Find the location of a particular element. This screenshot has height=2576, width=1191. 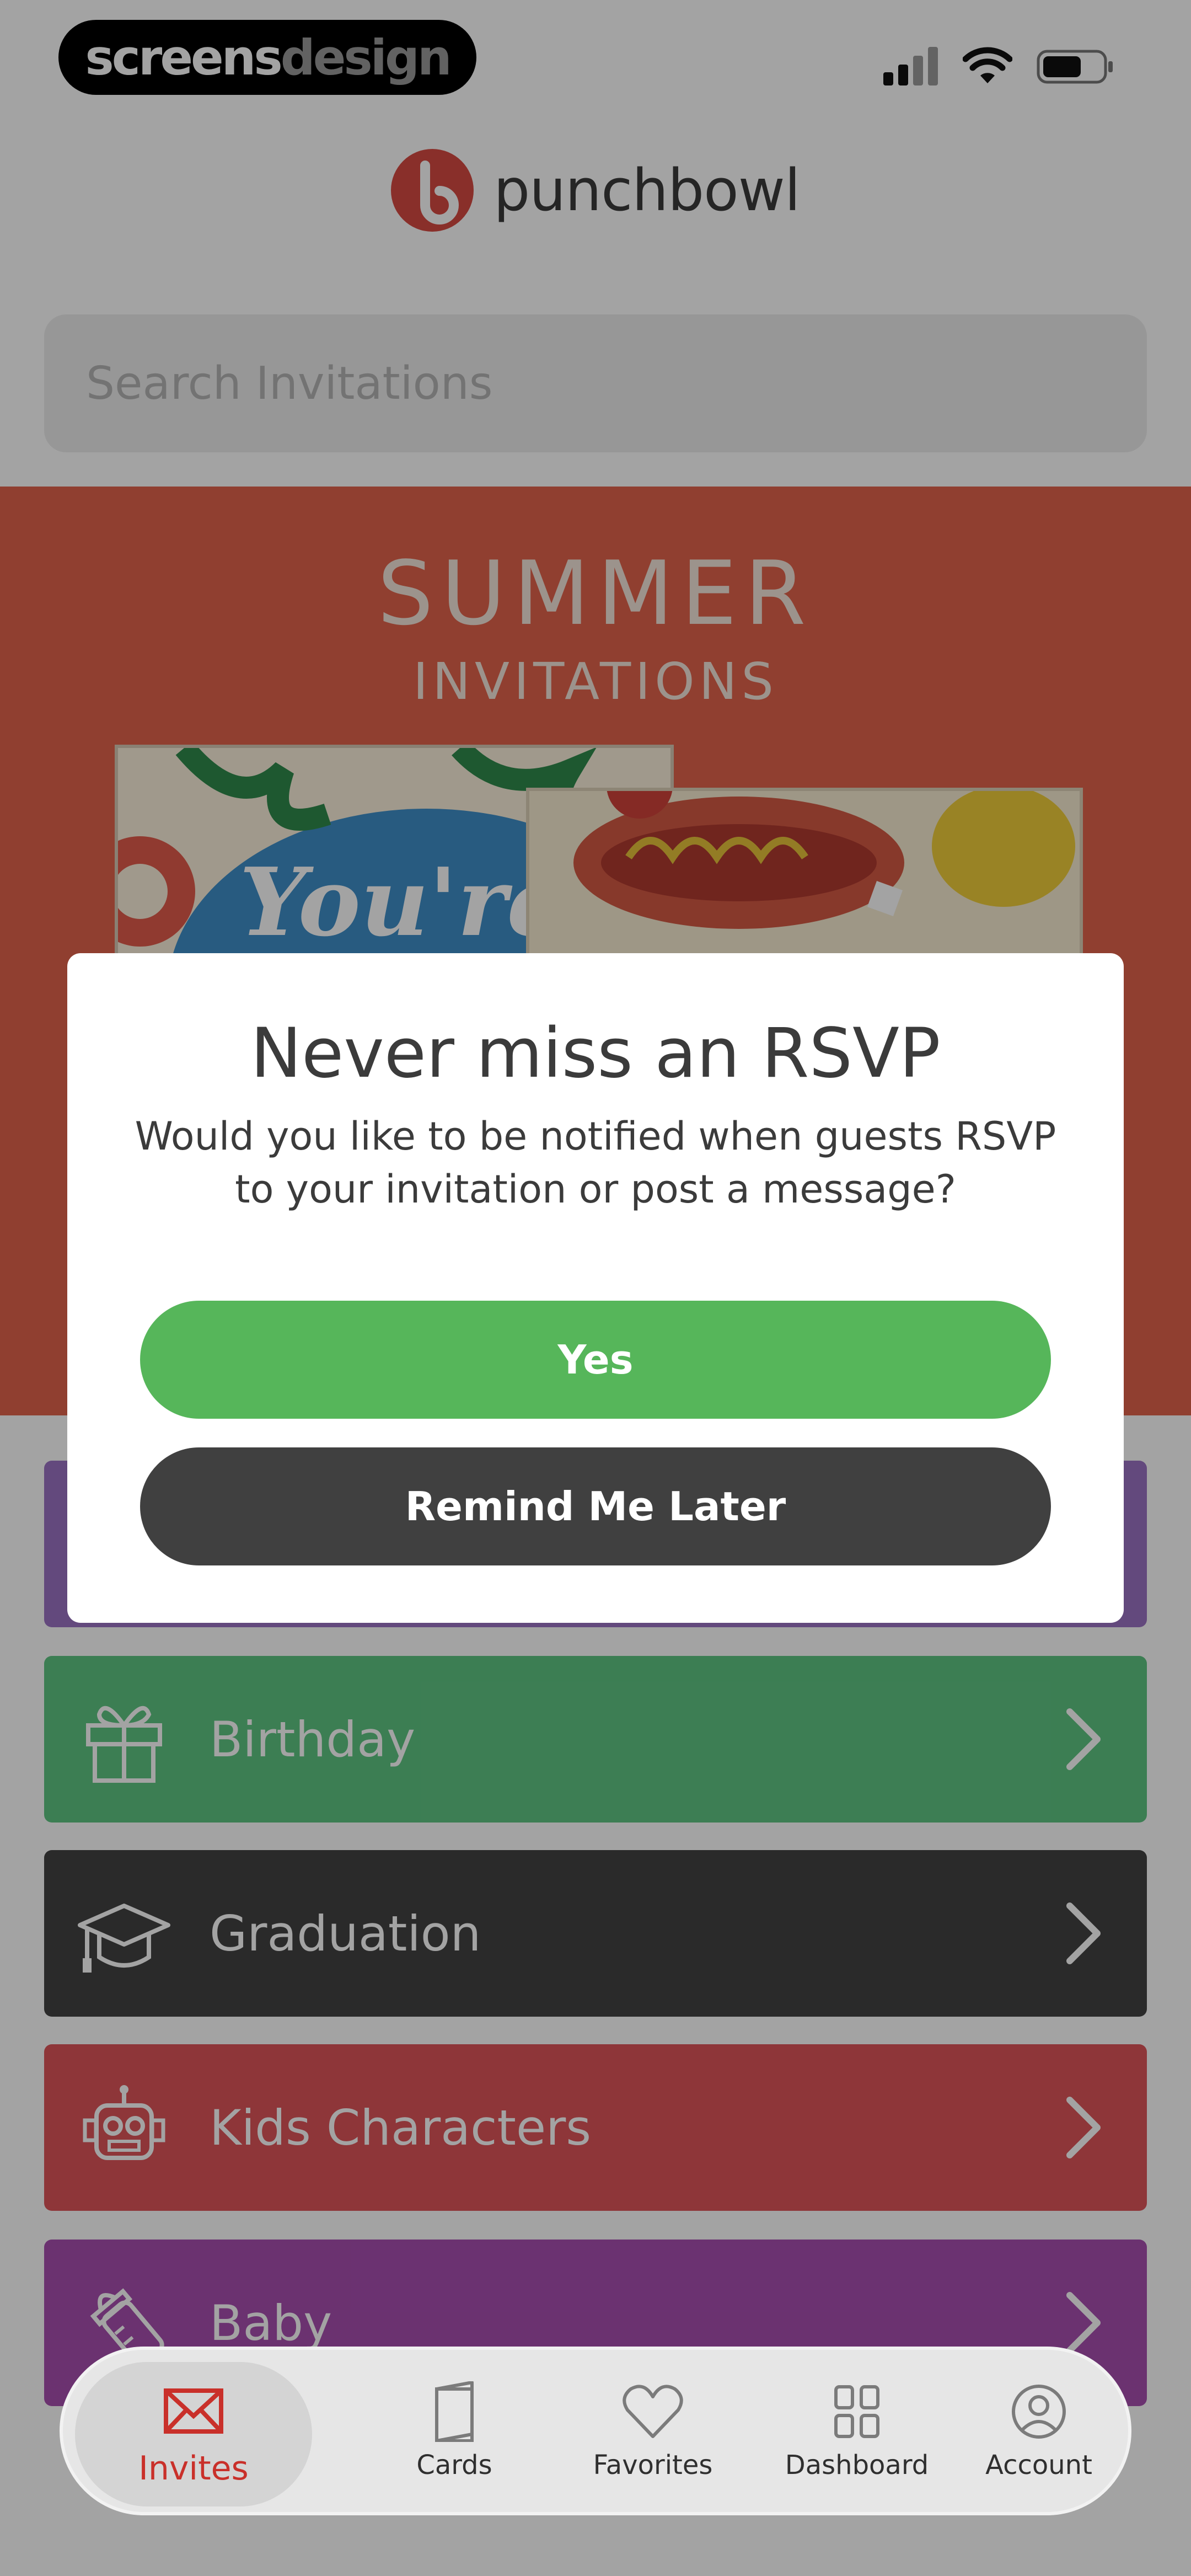

tab-cards: Cards is located at coordinates (454, 2431).